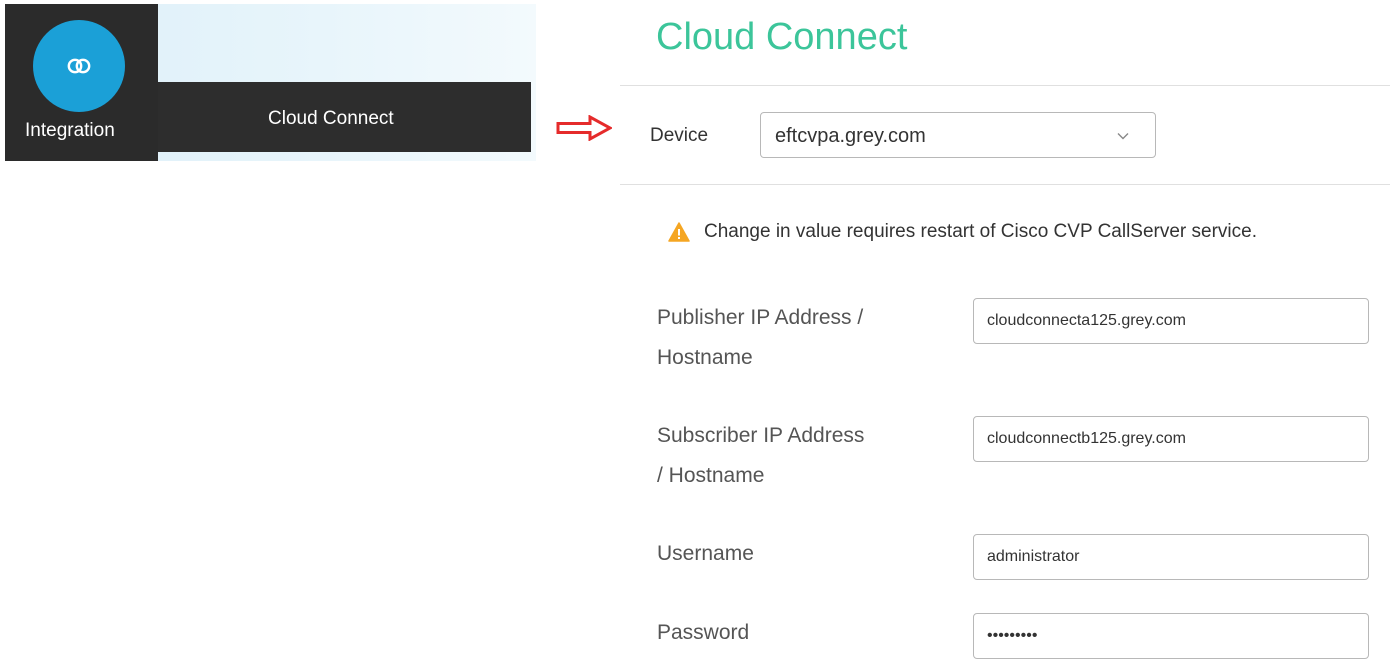 The image size is (1390, 661). What do you see at coordinates (760, 317) in the screenshot?
I see `publisher-label-line1: Publisher IP Address /` at bounding box center [760, 317].